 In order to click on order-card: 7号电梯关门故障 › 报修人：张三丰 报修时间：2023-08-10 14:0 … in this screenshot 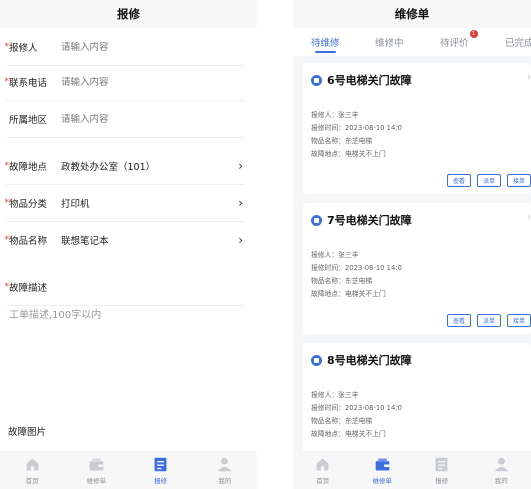, I will do `click(417, 268)`.